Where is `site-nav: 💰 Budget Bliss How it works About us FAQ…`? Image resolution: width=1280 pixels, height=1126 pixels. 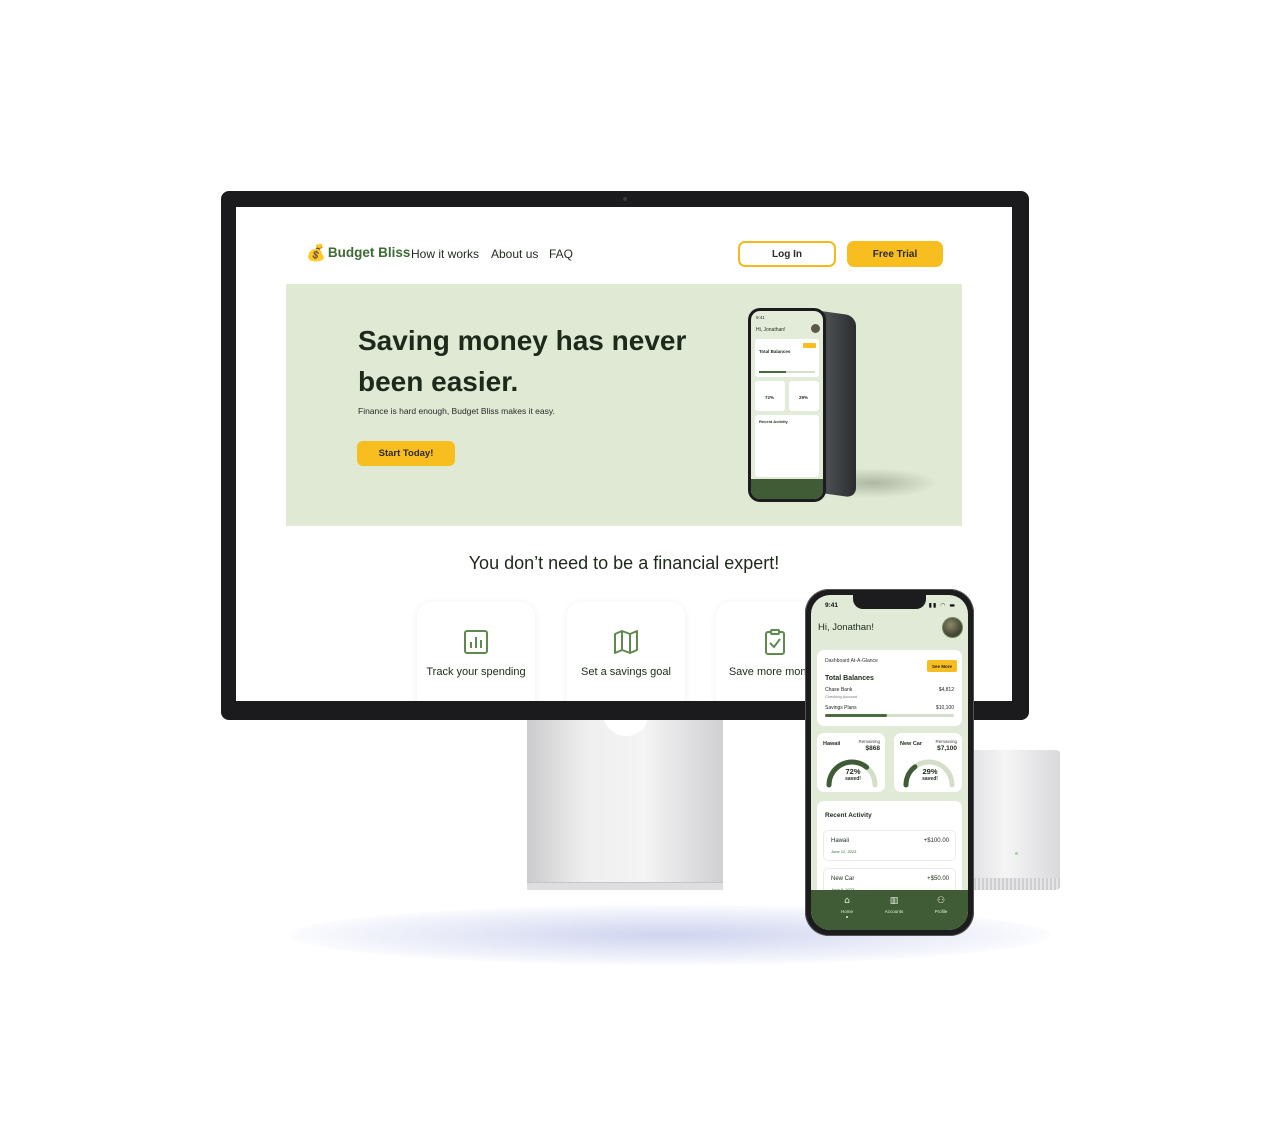
site-nav: 💰 Budget Bliss How it works About us FAQ… is located at coordinates (626, 254).